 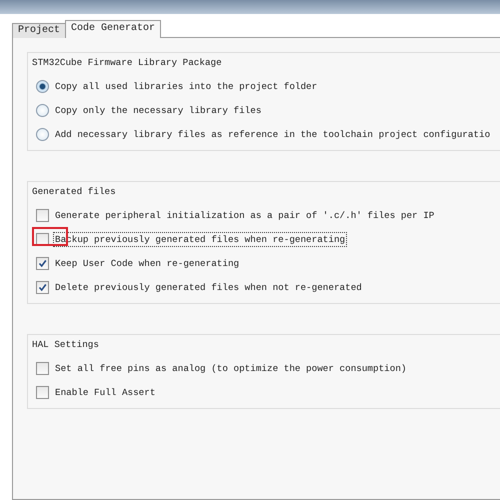 I want to click on option-label: Delete previously generated files when not re-generated, so click(x=208, y=287).